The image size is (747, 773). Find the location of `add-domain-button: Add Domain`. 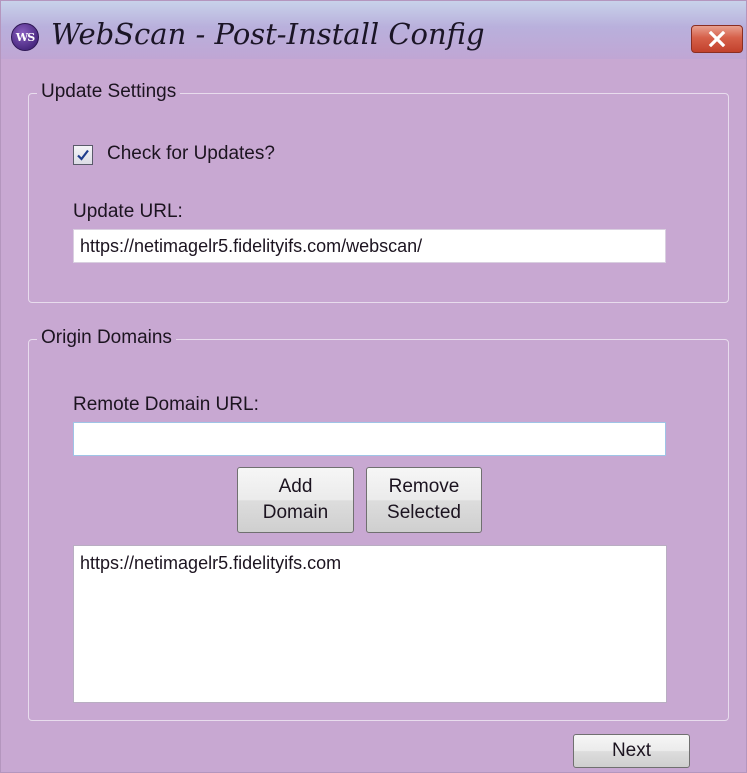

add-domain-button: Add Domain is located at coordinates (295, 500).